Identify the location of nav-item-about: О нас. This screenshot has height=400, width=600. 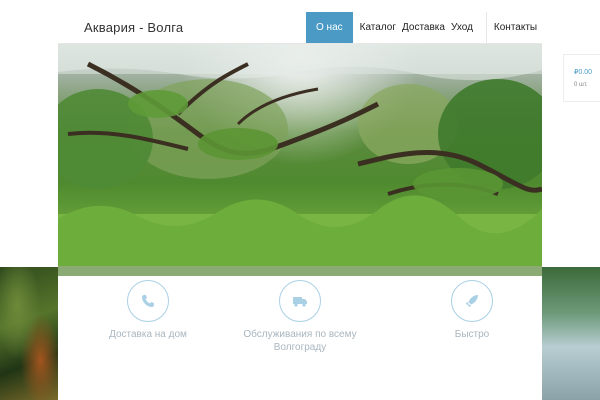
(329, 27).